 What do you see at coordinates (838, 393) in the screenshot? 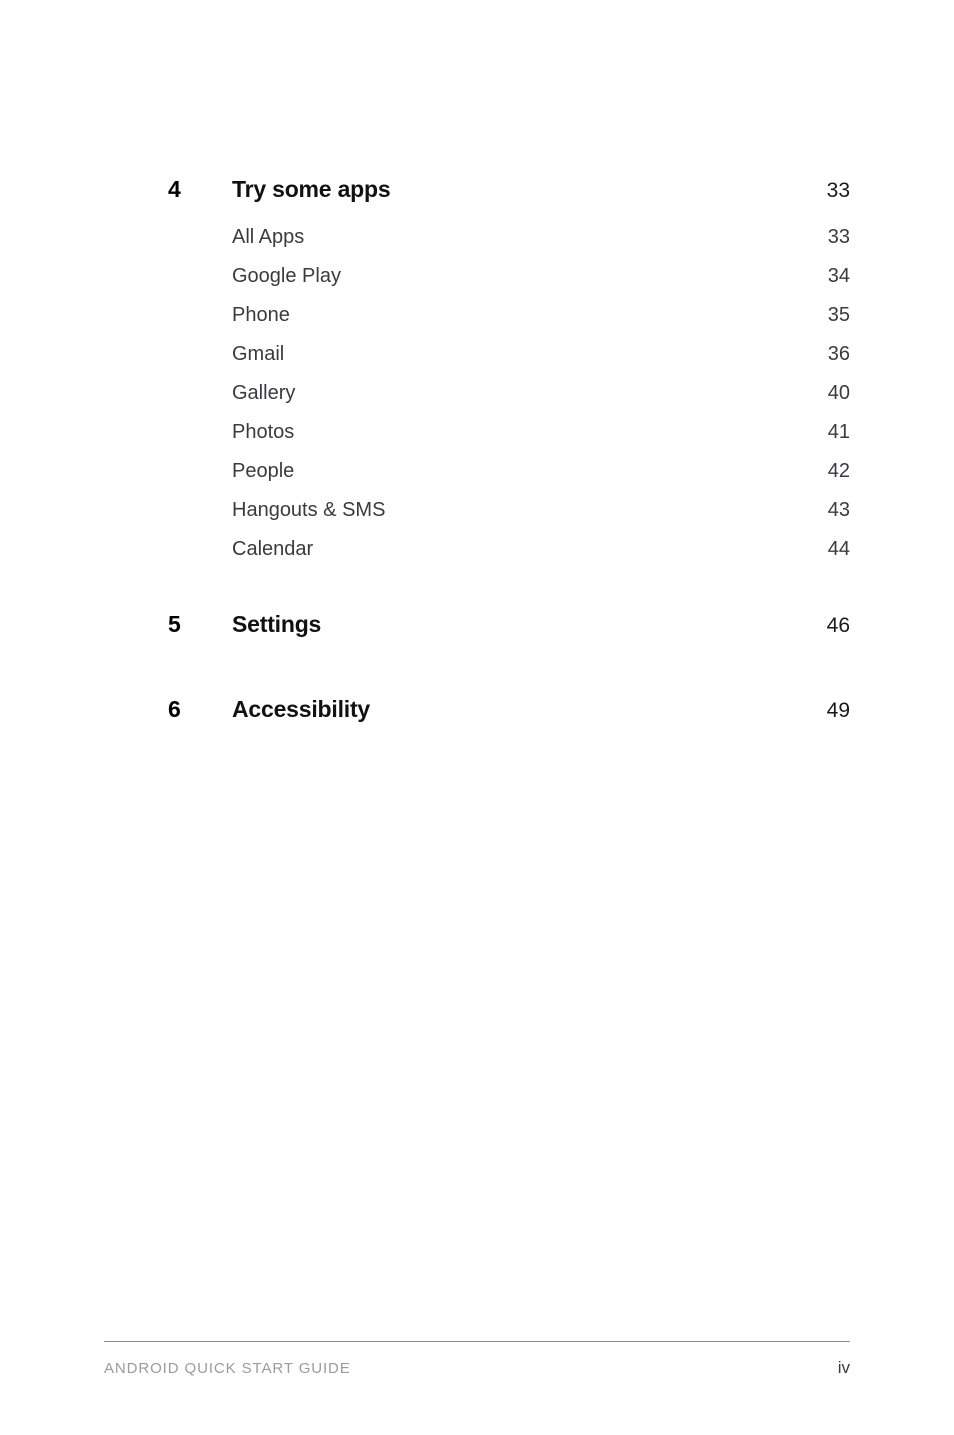
I see `entry-page-number: 40` at bounding box center [838, 393].